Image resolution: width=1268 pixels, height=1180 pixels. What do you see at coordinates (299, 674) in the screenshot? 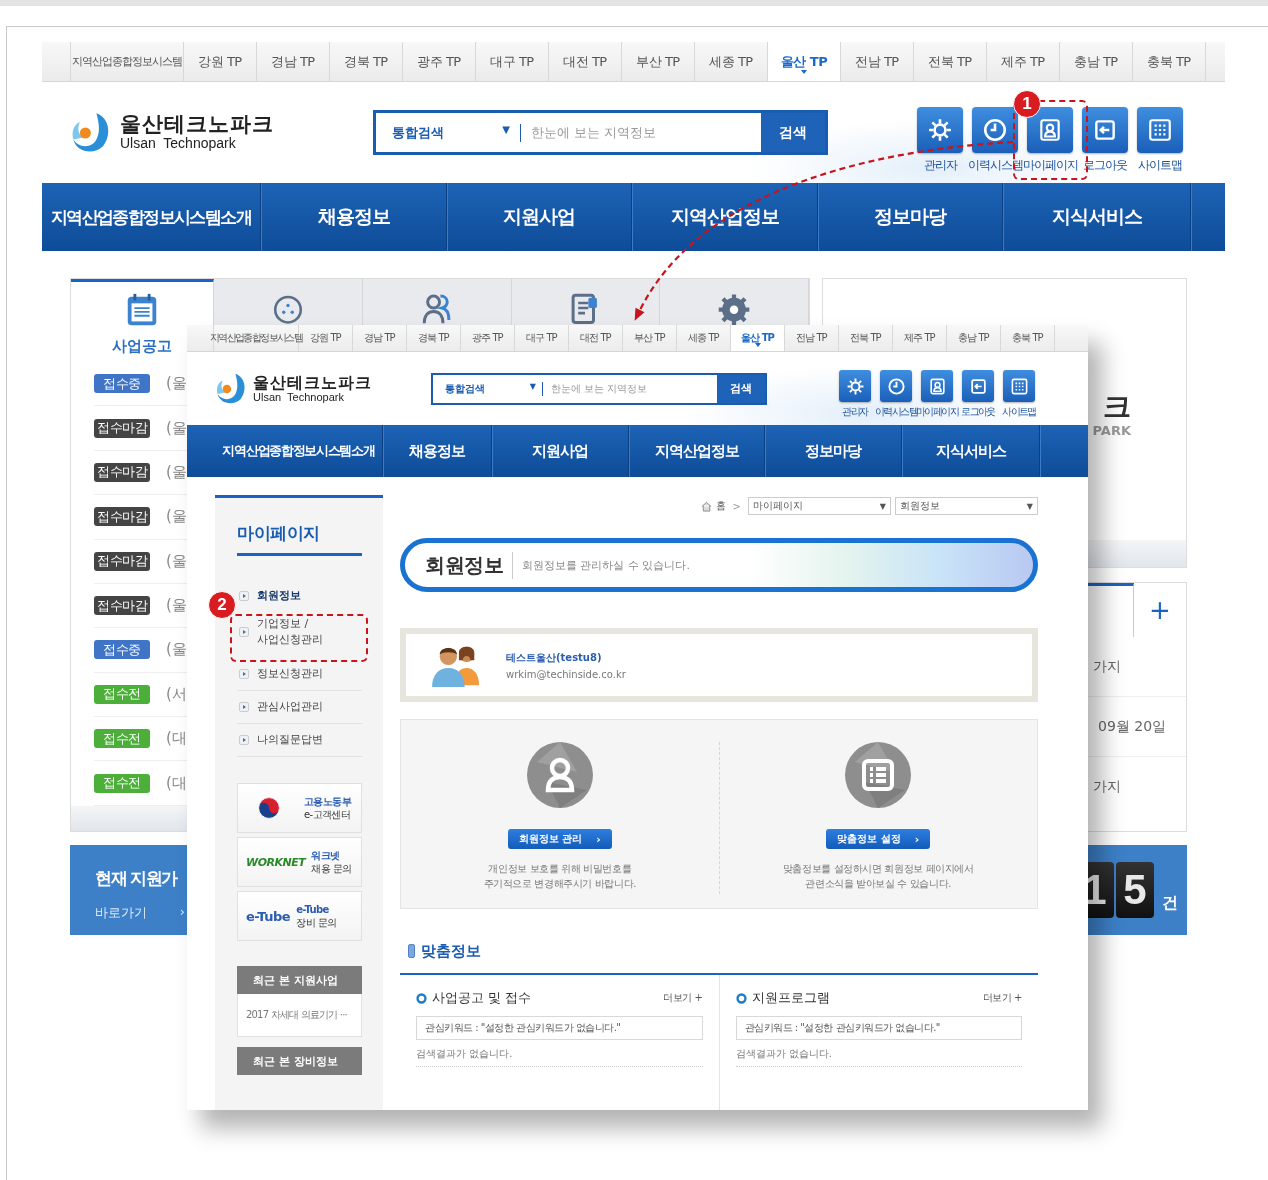
I see `sidebar-item: 정보신청관리` at bounding box center [299, 674].